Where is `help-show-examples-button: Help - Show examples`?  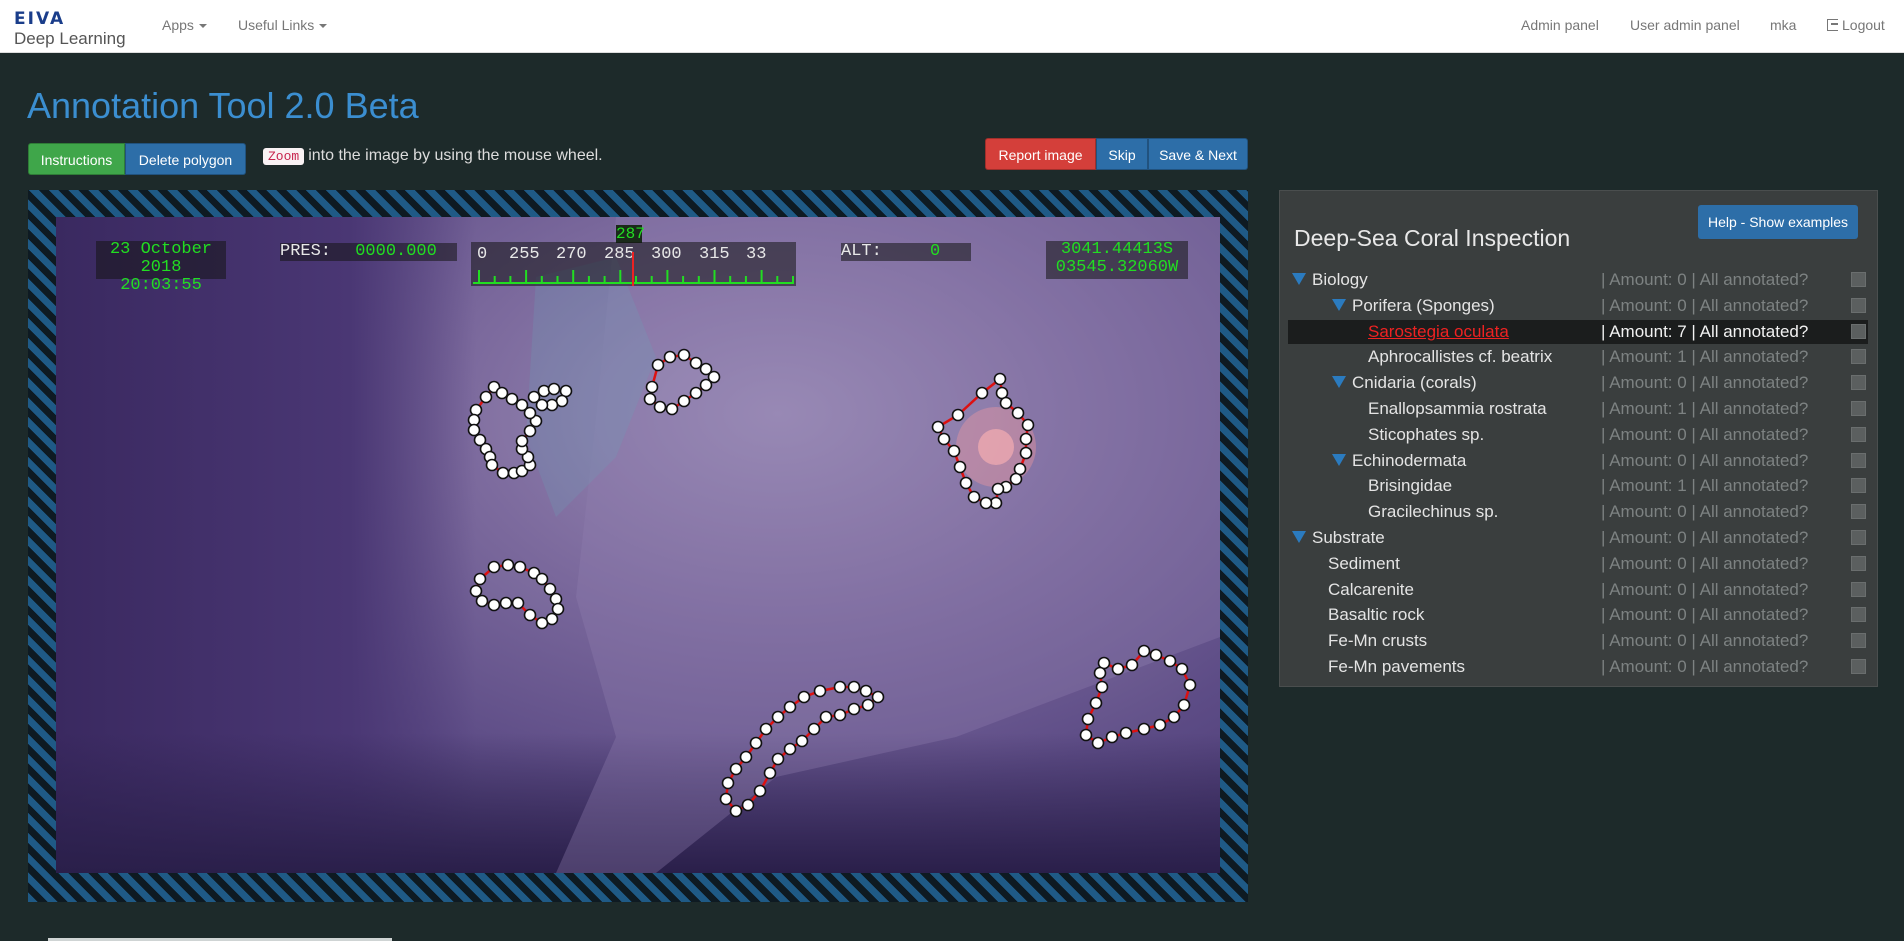 help-show-examples-button: Help - Show examples is located at coordinates (1778, 222).